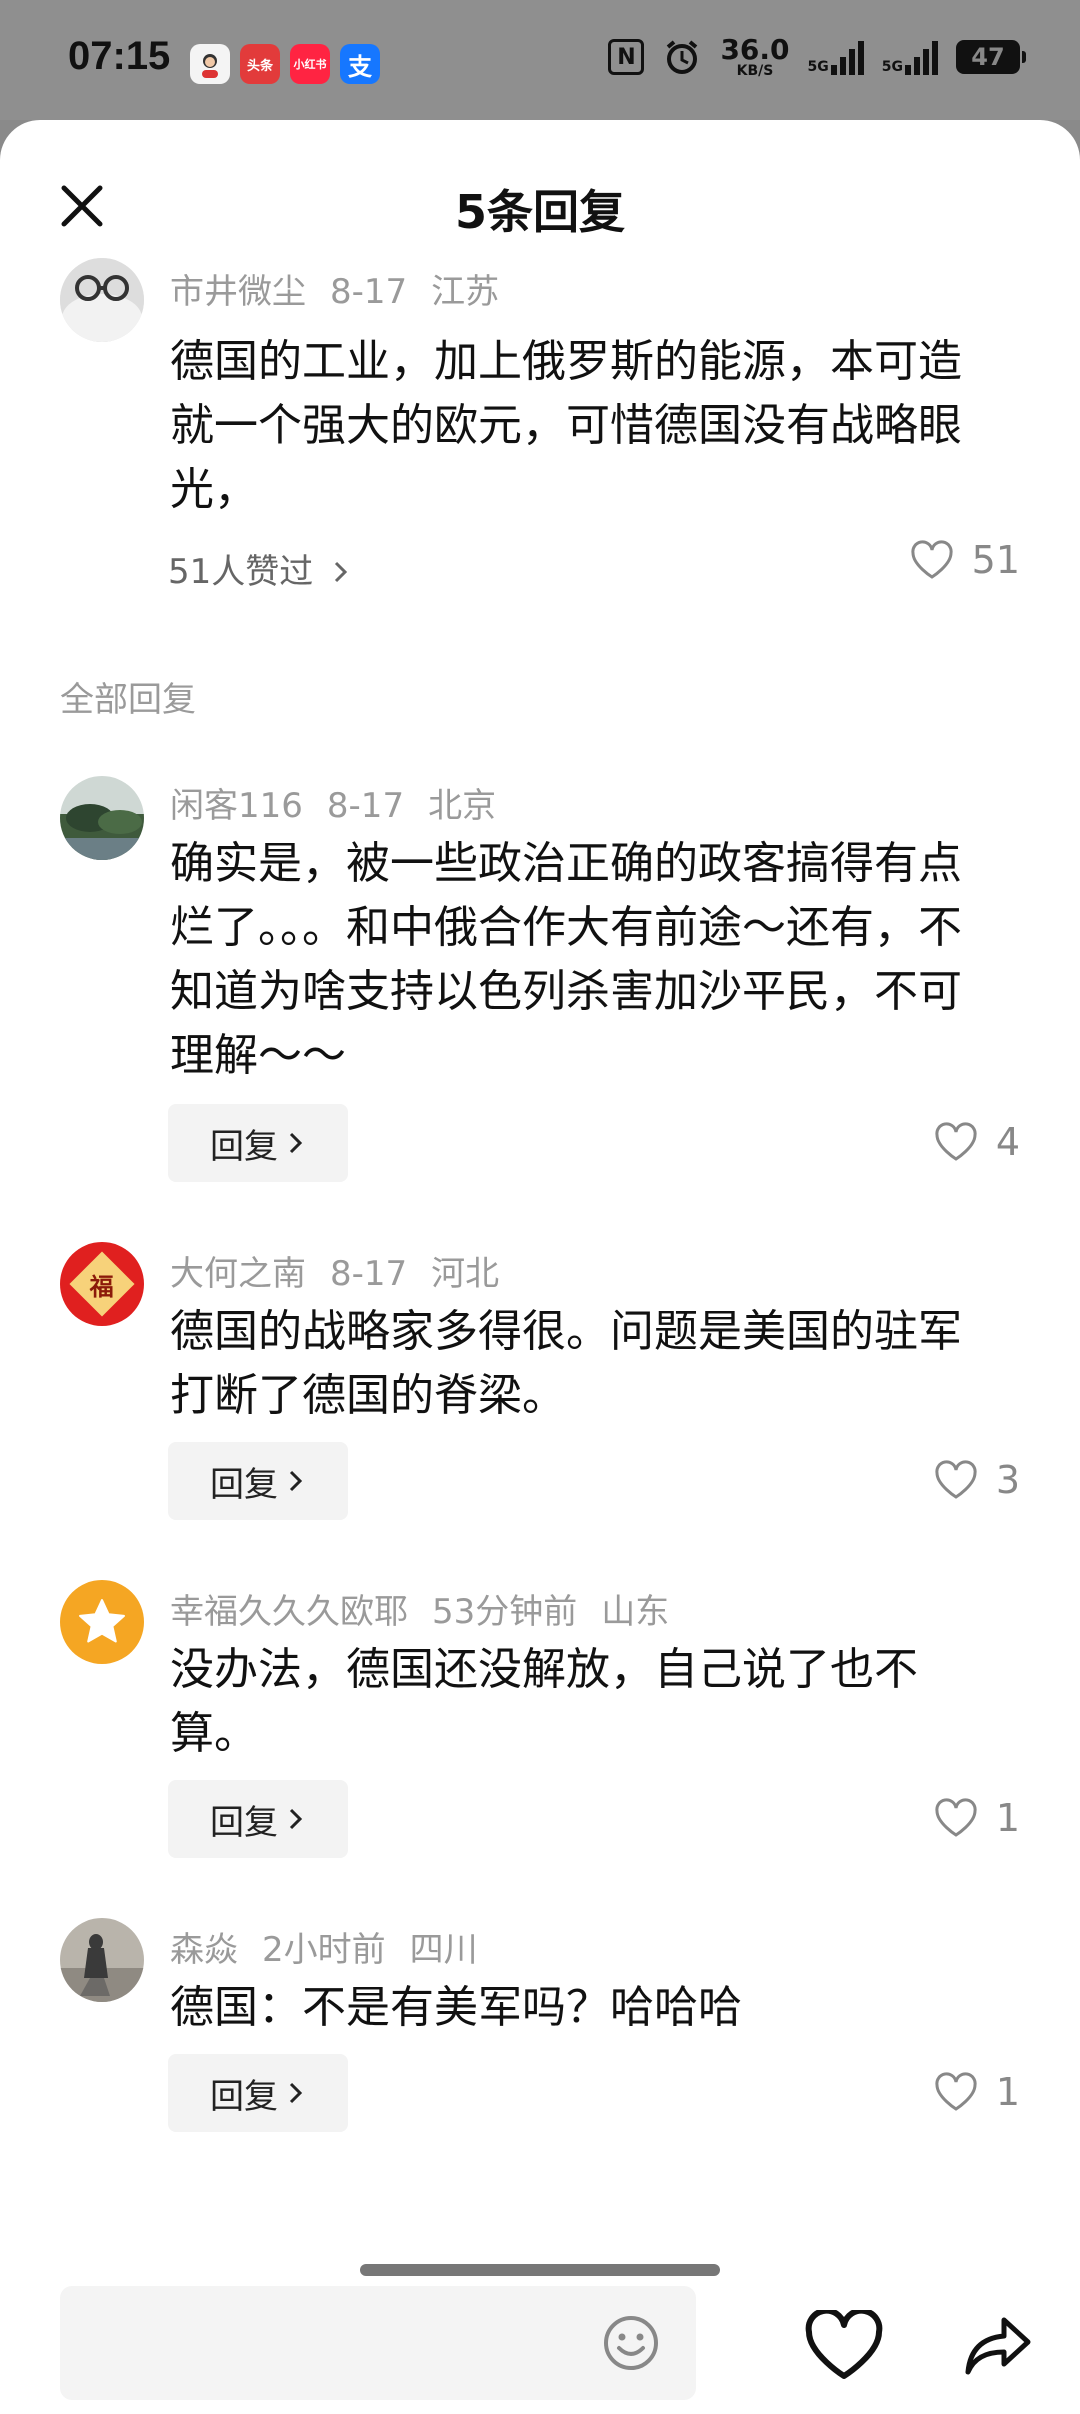 This screenshot has height=2414, width=1080. Describe the element at coordinates (289, 1612) in the screenshot. I see `username: 幸福久久久欧耶` at that location.